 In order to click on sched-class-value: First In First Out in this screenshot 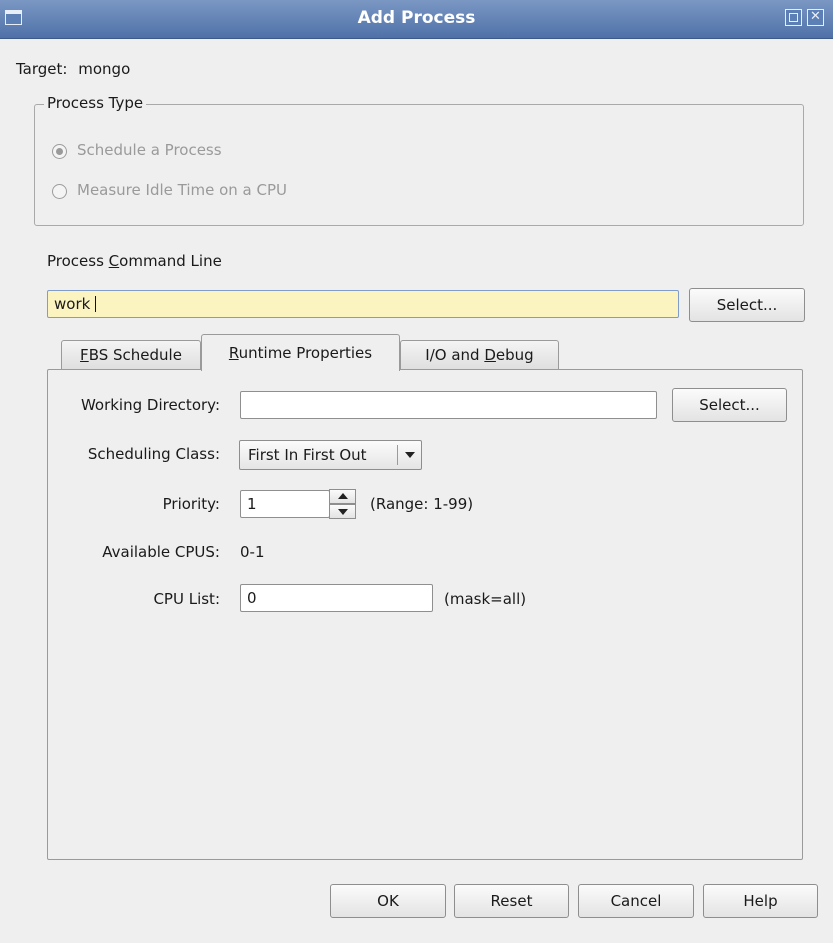, I will do `click(307, 455)`.